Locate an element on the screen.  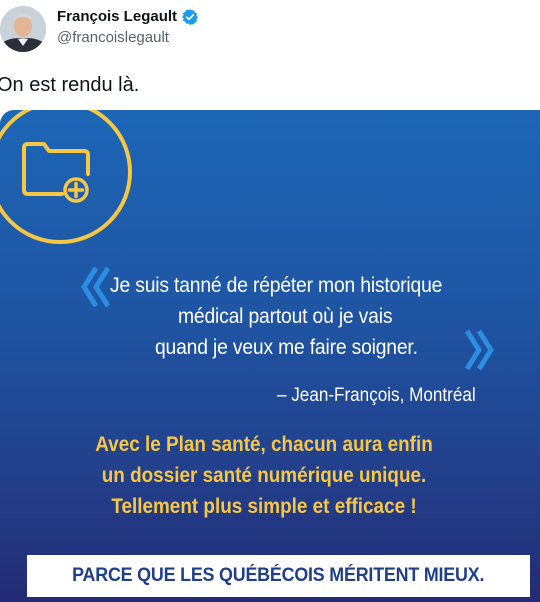
tweet-text: On est rendu là. is located at coordinates (70, 85).